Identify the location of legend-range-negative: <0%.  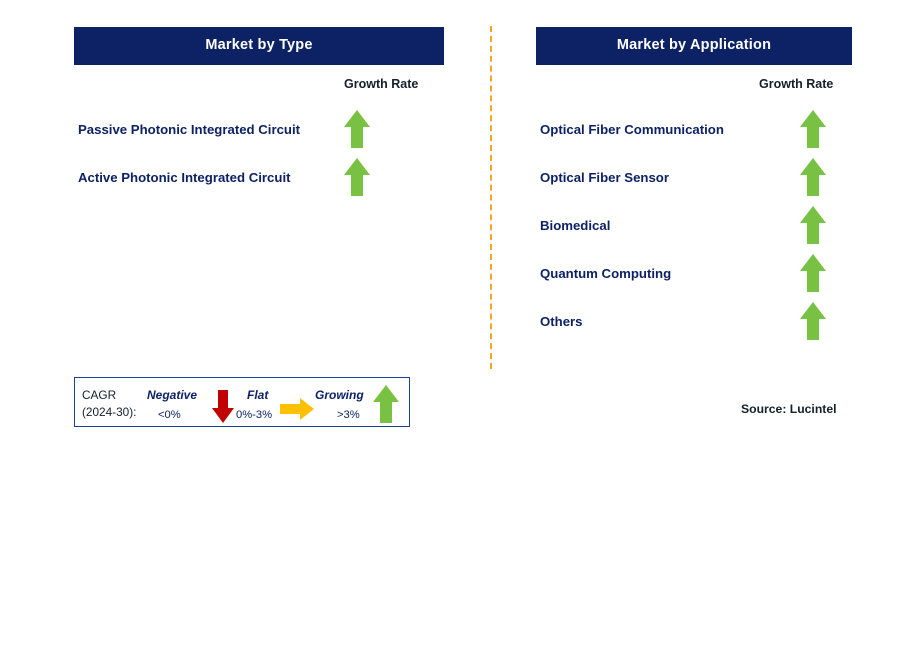
(169, 415).